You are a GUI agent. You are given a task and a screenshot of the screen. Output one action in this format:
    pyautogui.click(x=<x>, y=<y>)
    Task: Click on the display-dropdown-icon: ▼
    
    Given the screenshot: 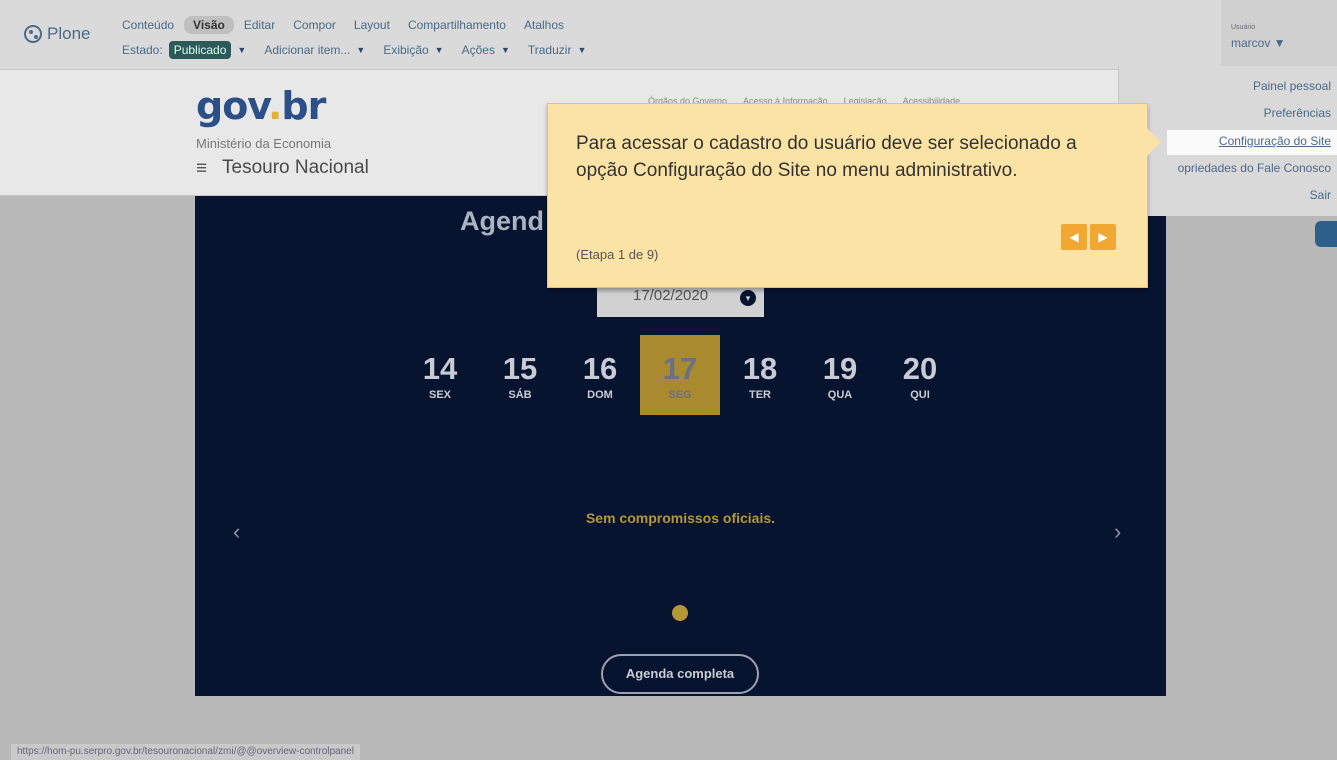 What is the action you would take?
    pyautogui.click(x=439, y=50)
    